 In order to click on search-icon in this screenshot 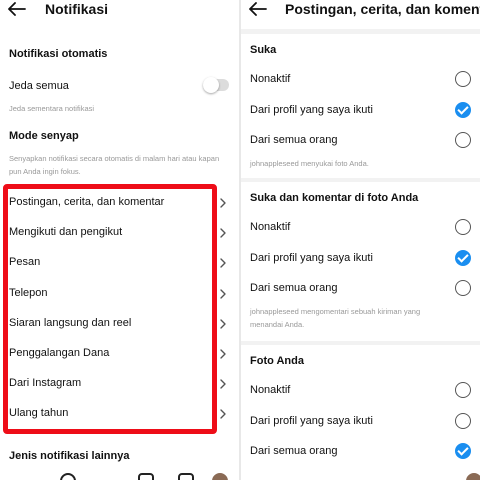, I will do `click(68, 476)`.